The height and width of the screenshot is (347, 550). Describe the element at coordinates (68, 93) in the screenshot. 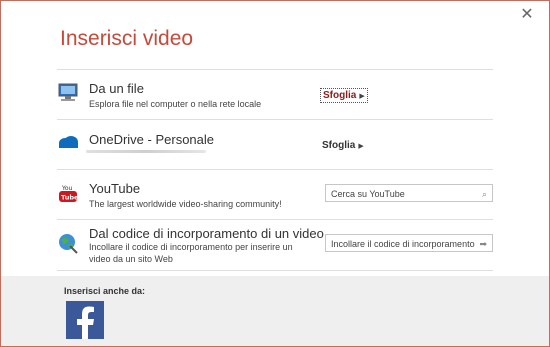

I see `computer-icon` at that location.